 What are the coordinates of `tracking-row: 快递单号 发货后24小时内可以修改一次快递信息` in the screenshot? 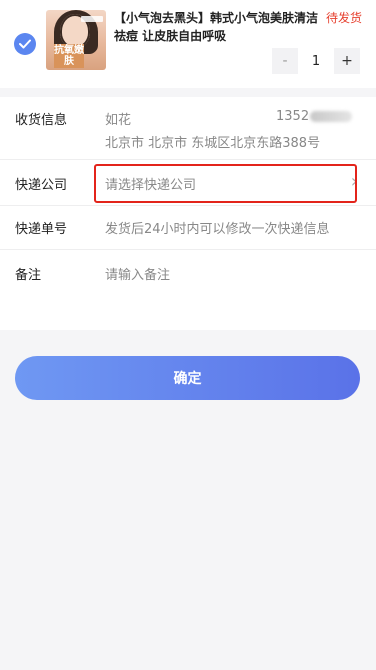 It's located at (188, 228).